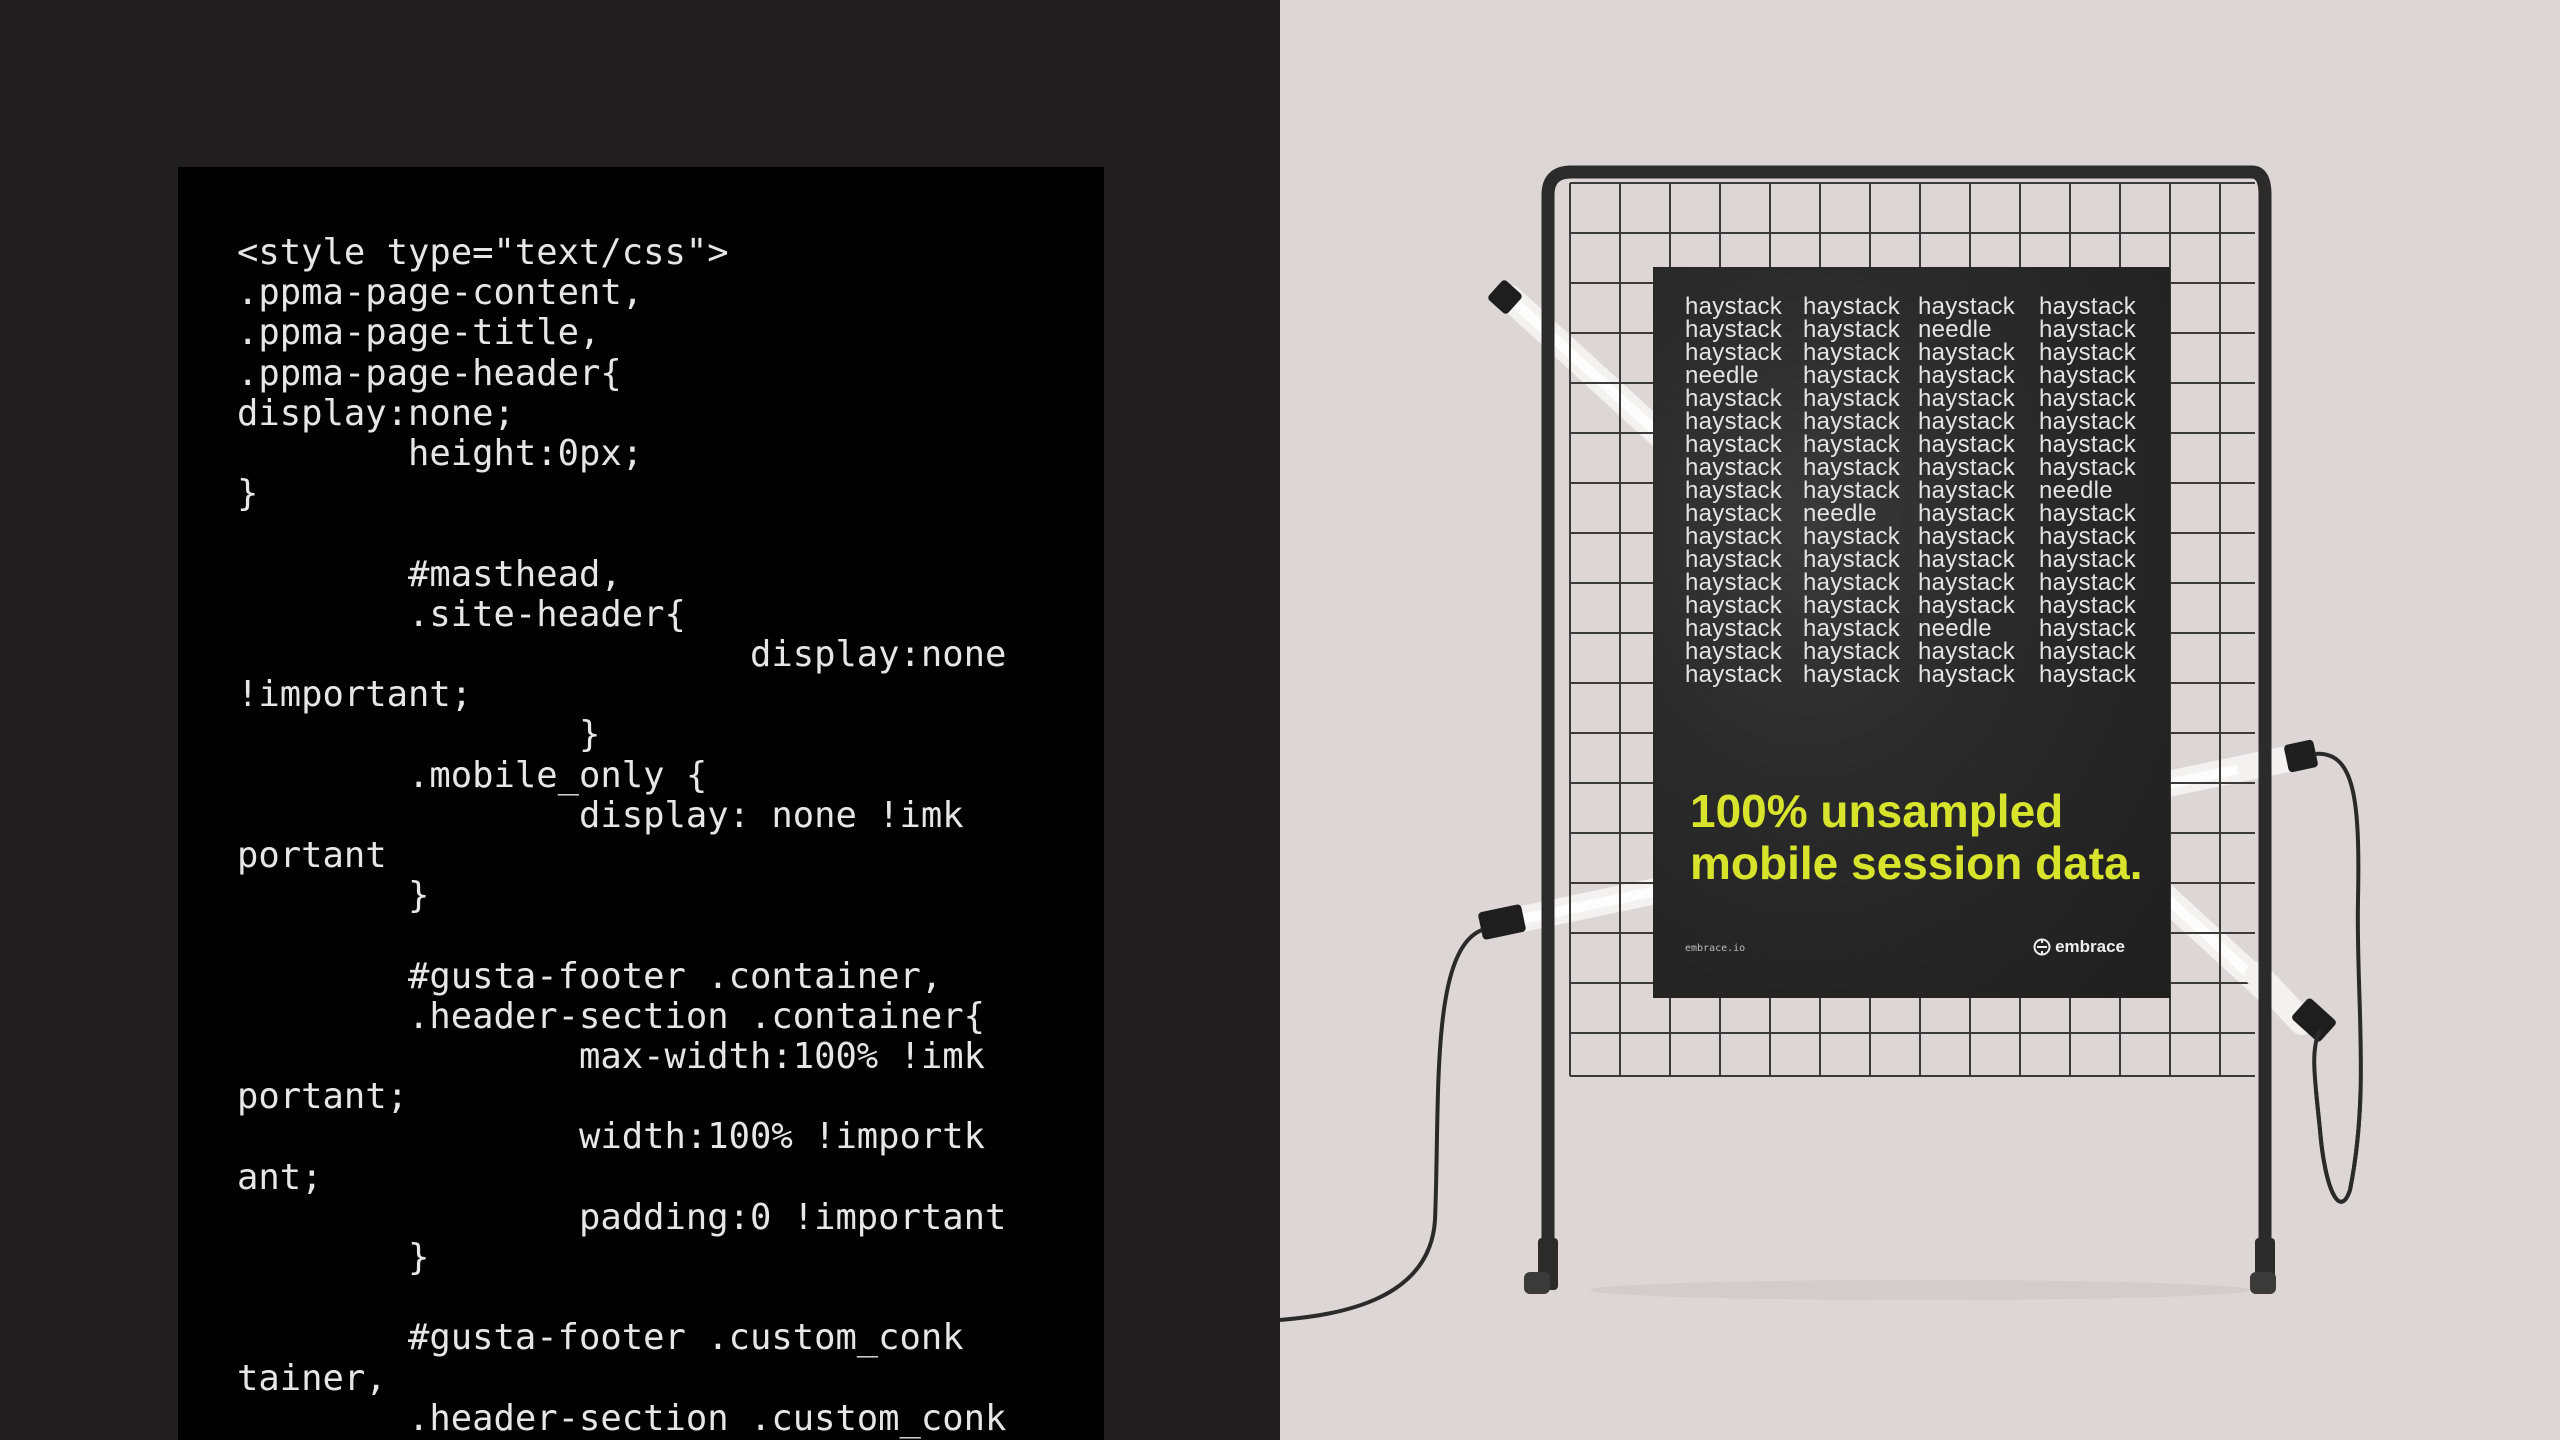  I want to click on code-line: .header-section .custom_conk, so click(622, 1418).